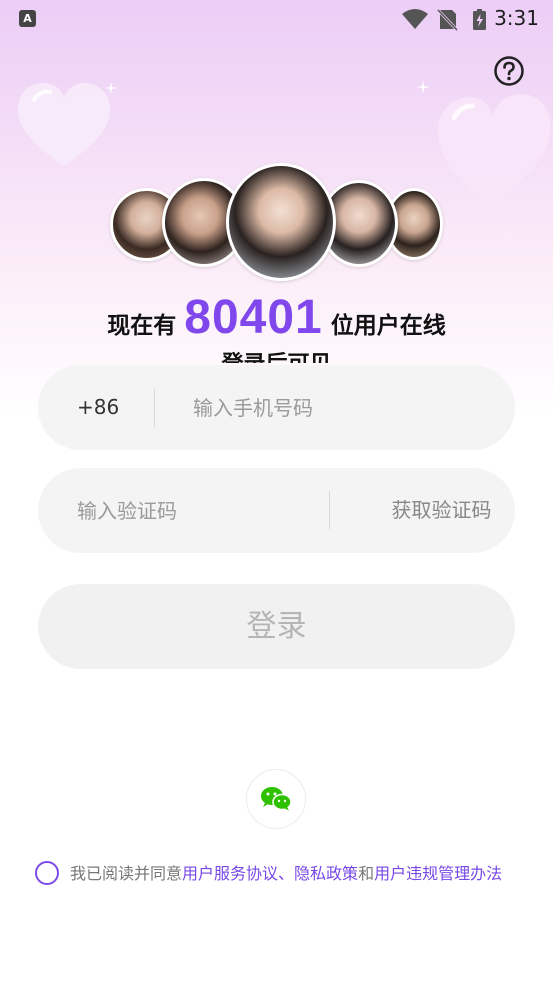  I want to click on headline-suffix: 位用户在线, so click(388, 325).